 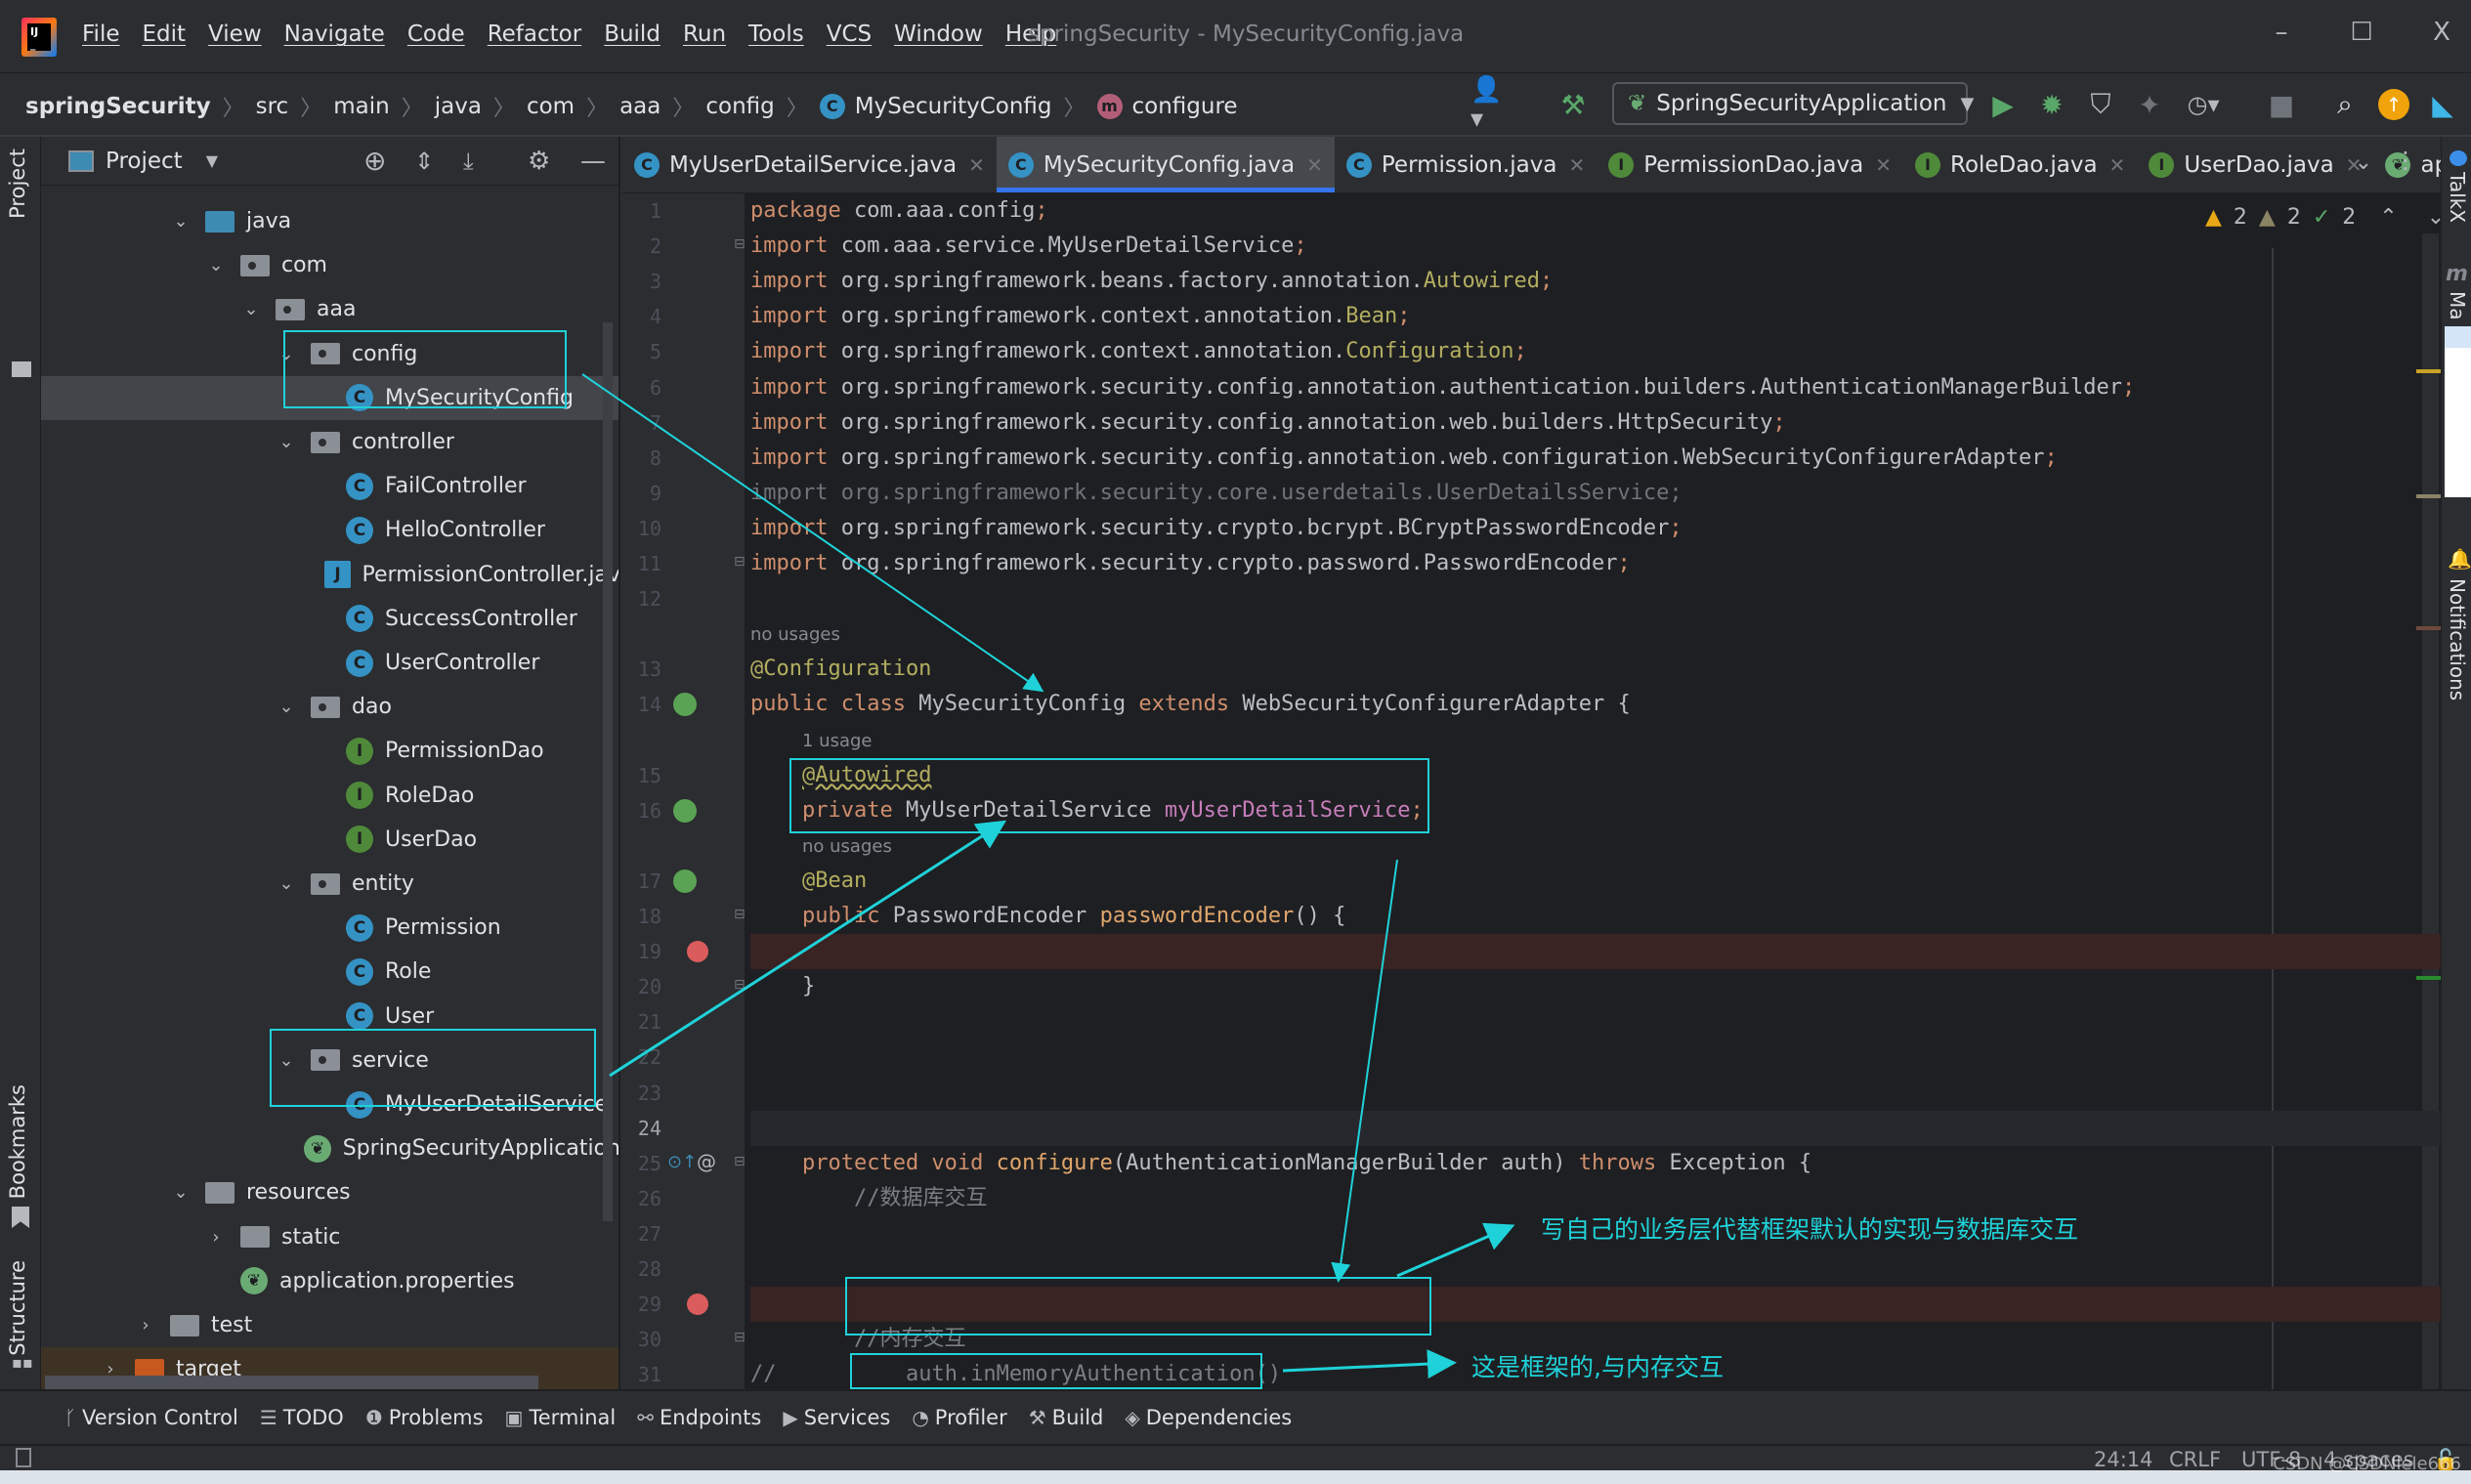 What do you see at coordinates (101, 34) in the screenshot?
I see `menu-file: File` at bounding box center [101, 34].